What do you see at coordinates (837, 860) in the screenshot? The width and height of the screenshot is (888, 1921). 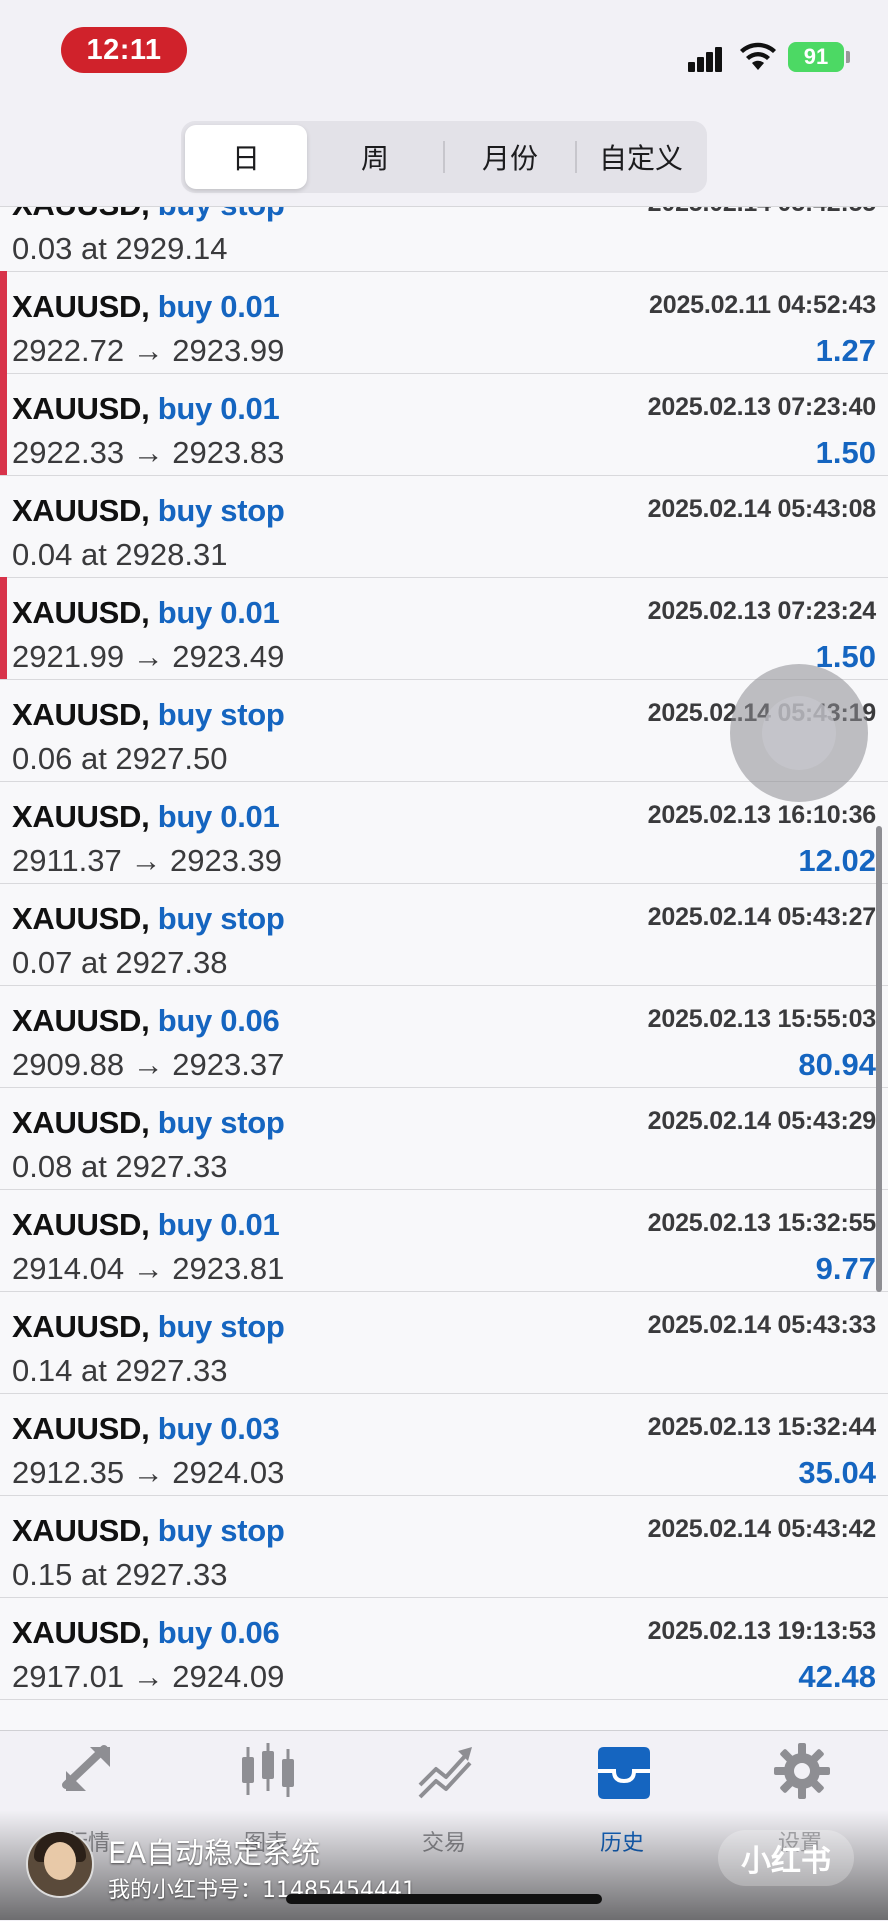 I see `row-profit: 12.02` at bounding box center [837, 860].